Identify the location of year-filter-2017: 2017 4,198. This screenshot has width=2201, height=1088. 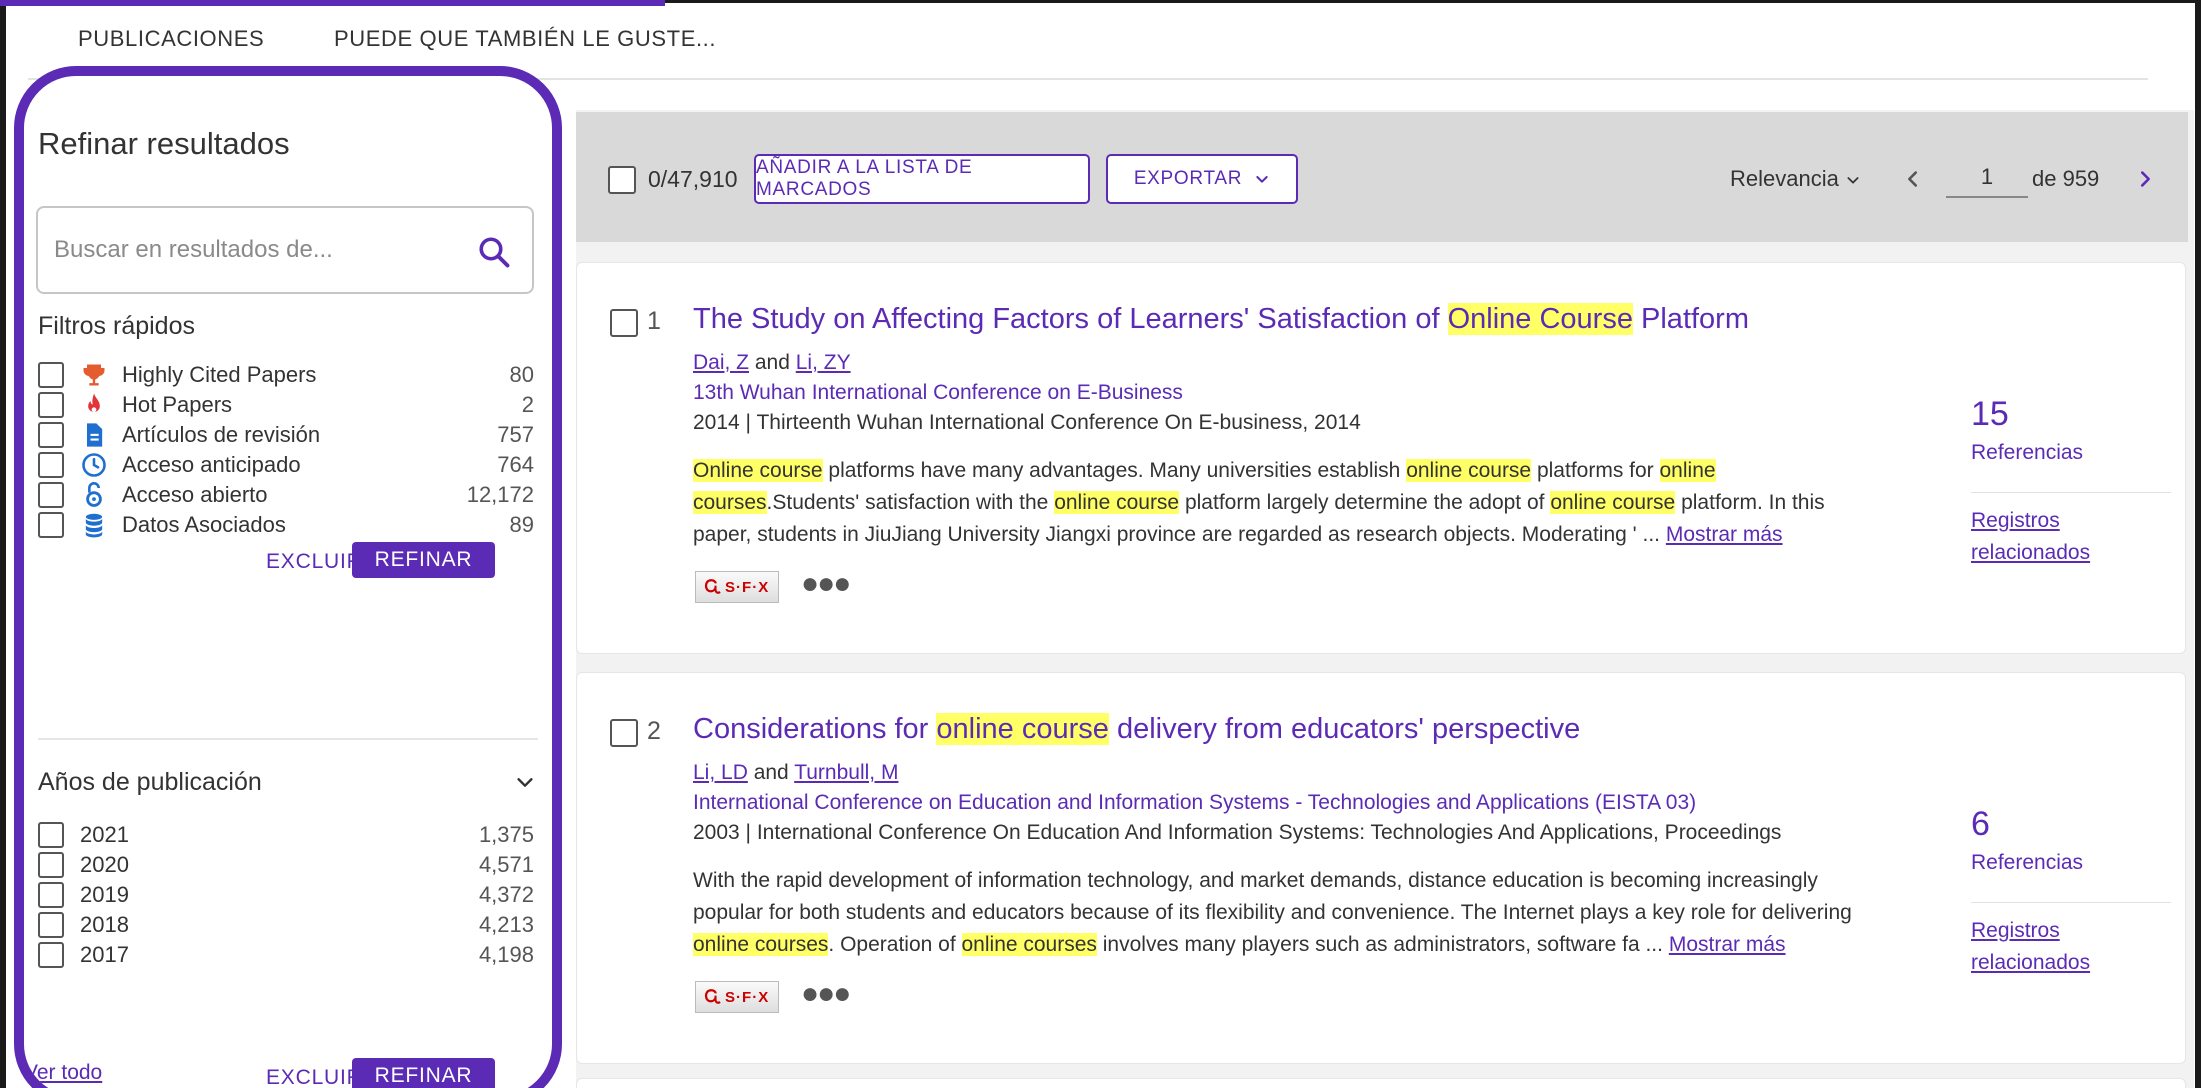
(288, 956).